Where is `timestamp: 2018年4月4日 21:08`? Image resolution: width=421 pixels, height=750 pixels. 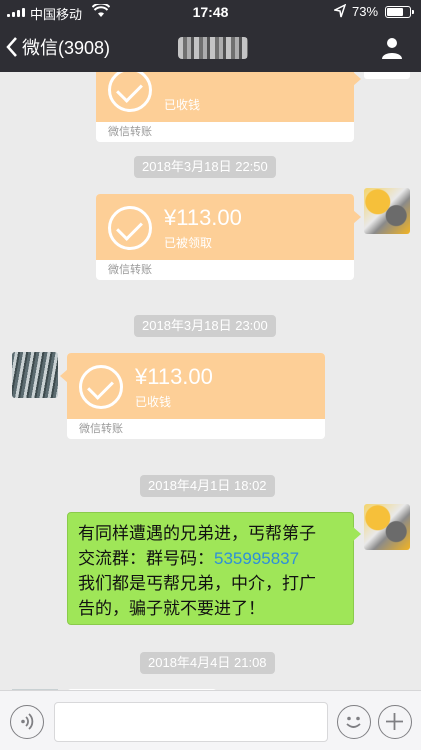 timestamp: 2018年4月4日 21:08 is located at coordinates (207, 663).